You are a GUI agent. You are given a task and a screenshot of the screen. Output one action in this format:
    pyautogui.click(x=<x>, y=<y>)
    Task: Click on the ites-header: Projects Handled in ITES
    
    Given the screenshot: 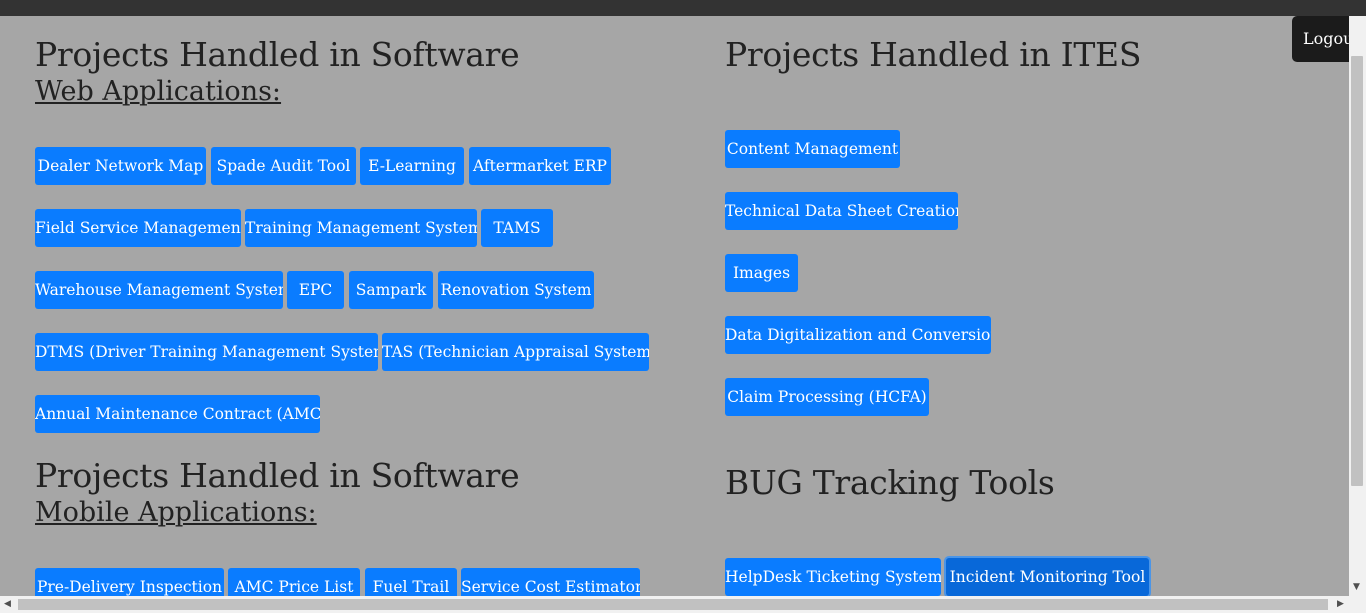 What is the action you would take?
    pyautogui.click(x=933, y=55)
    